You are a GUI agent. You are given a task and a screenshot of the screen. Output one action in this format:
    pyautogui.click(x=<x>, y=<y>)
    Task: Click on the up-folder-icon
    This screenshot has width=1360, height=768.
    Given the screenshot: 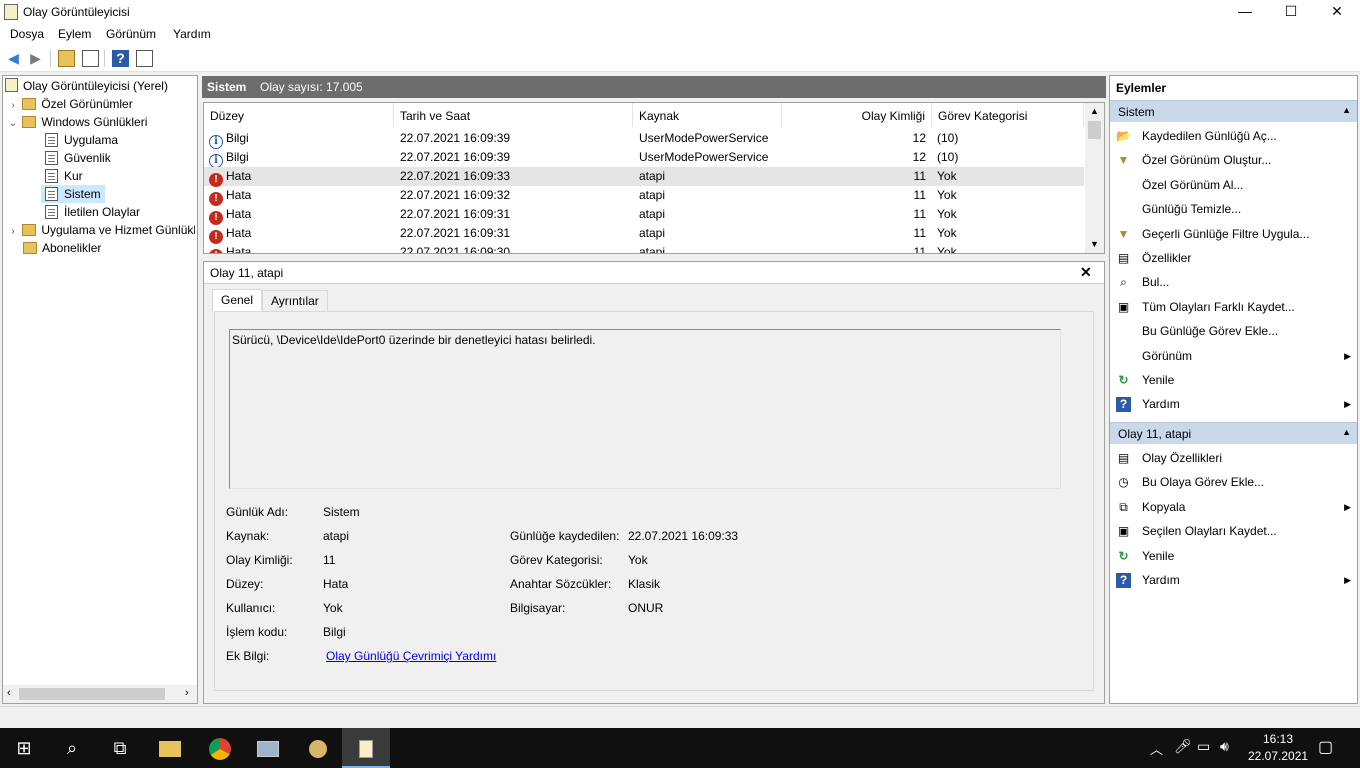 What is the action you would take?
    pyautogui.click(x=66, y=58)
    